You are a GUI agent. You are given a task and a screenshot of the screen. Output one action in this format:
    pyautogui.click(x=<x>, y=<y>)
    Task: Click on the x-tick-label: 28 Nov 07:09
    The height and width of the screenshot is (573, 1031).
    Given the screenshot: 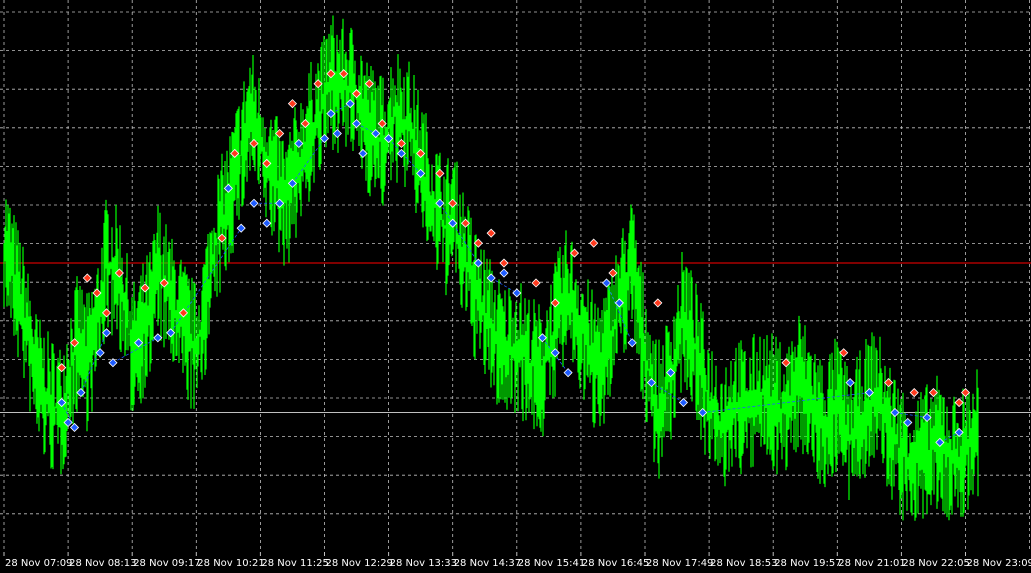 What is the action you would take?
    pyautogui.click(x=38, y=563)
    